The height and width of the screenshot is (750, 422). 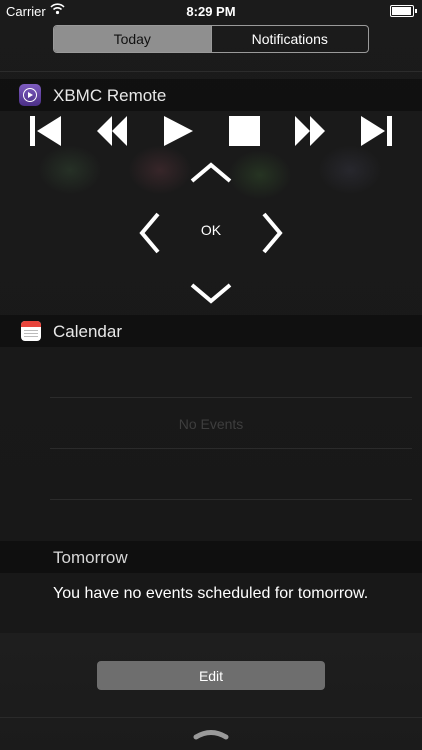 I want to click on clock-time: 8:29 PM, so click(x=211, y=11).